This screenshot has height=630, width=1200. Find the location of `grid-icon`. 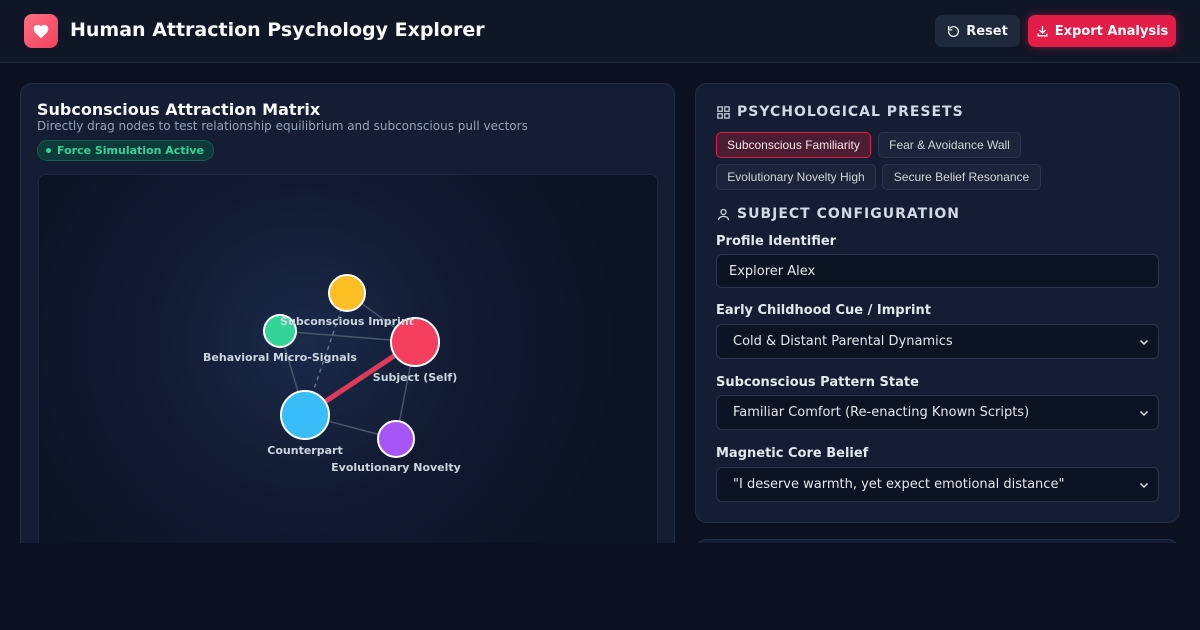

grid-icon is located at coordinates (723, 112).